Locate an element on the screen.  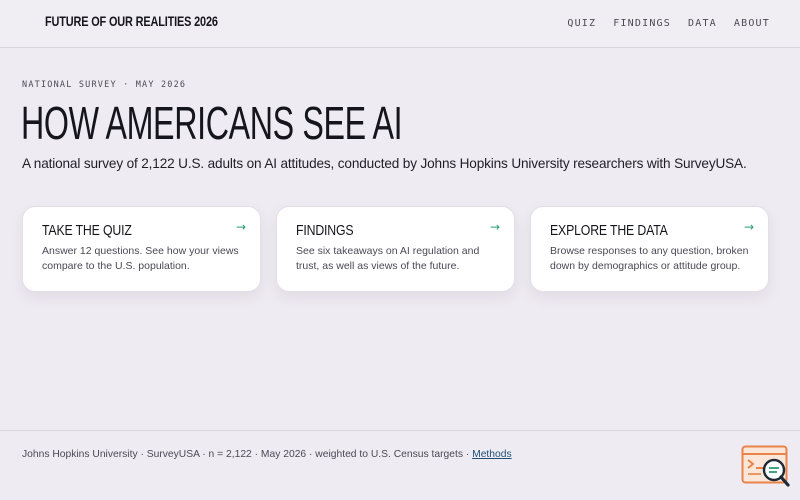
terminal-search-icon is located at coordinates (766, 467).